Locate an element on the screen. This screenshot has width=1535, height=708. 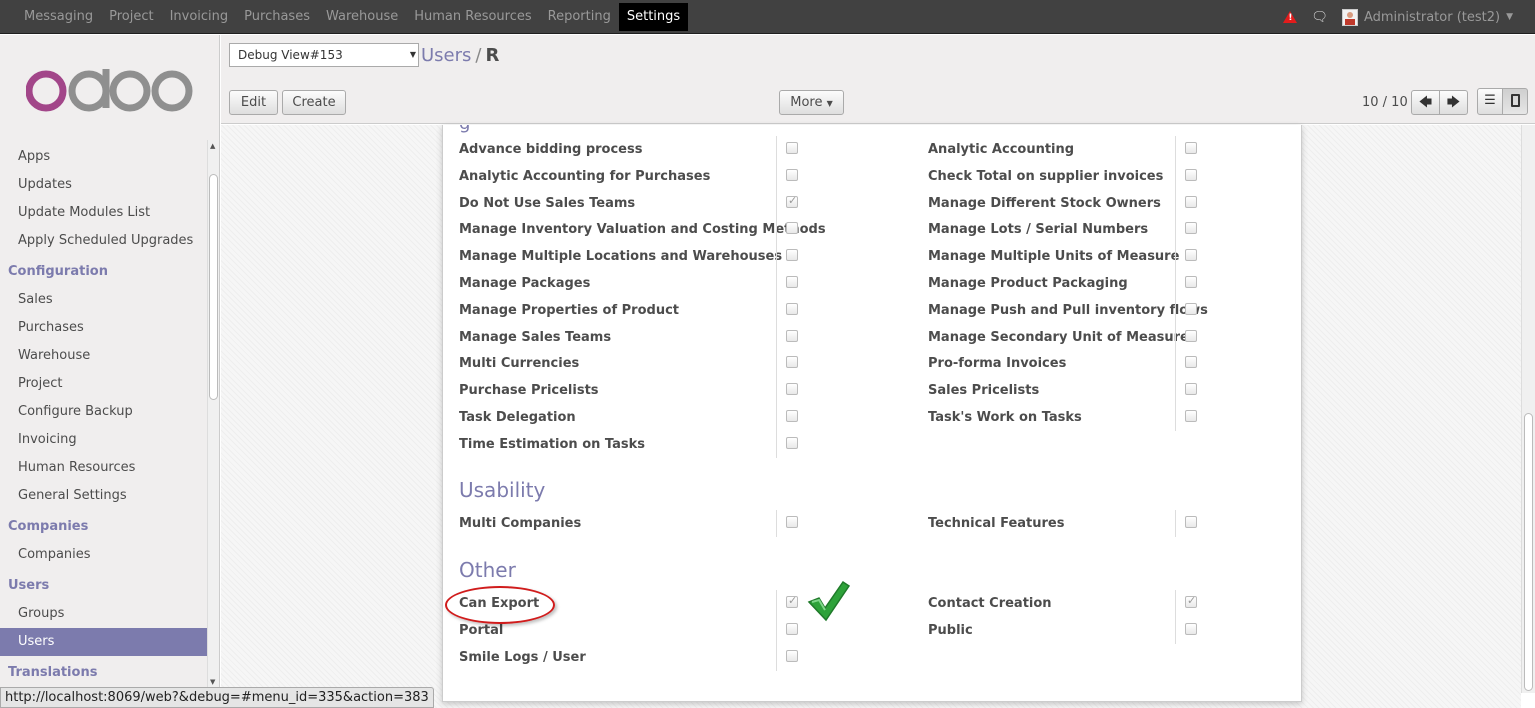
field-label: Manage Multiple Locations and Warehouses is located at coordinates (621, 257).